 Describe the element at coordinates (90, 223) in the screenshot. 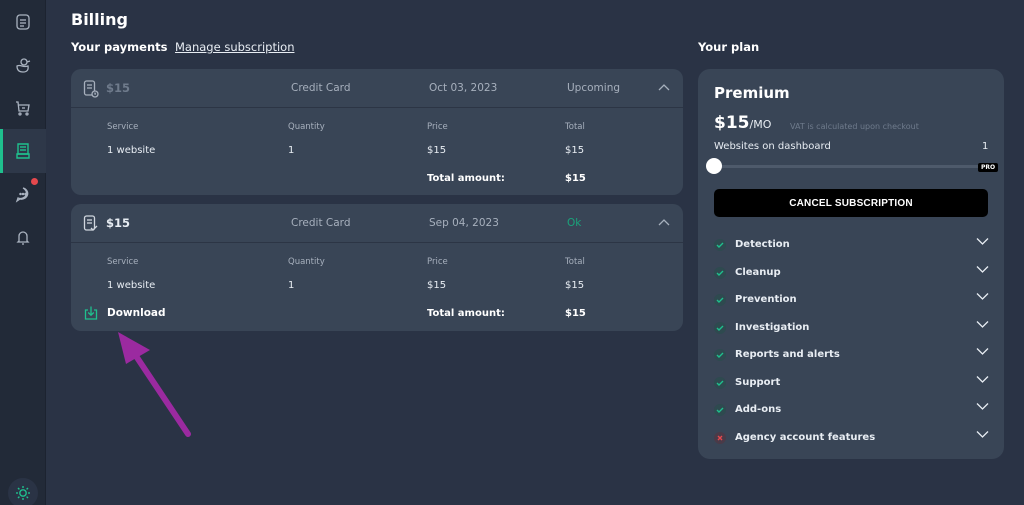

I see `receipt-check-icon` at that location.